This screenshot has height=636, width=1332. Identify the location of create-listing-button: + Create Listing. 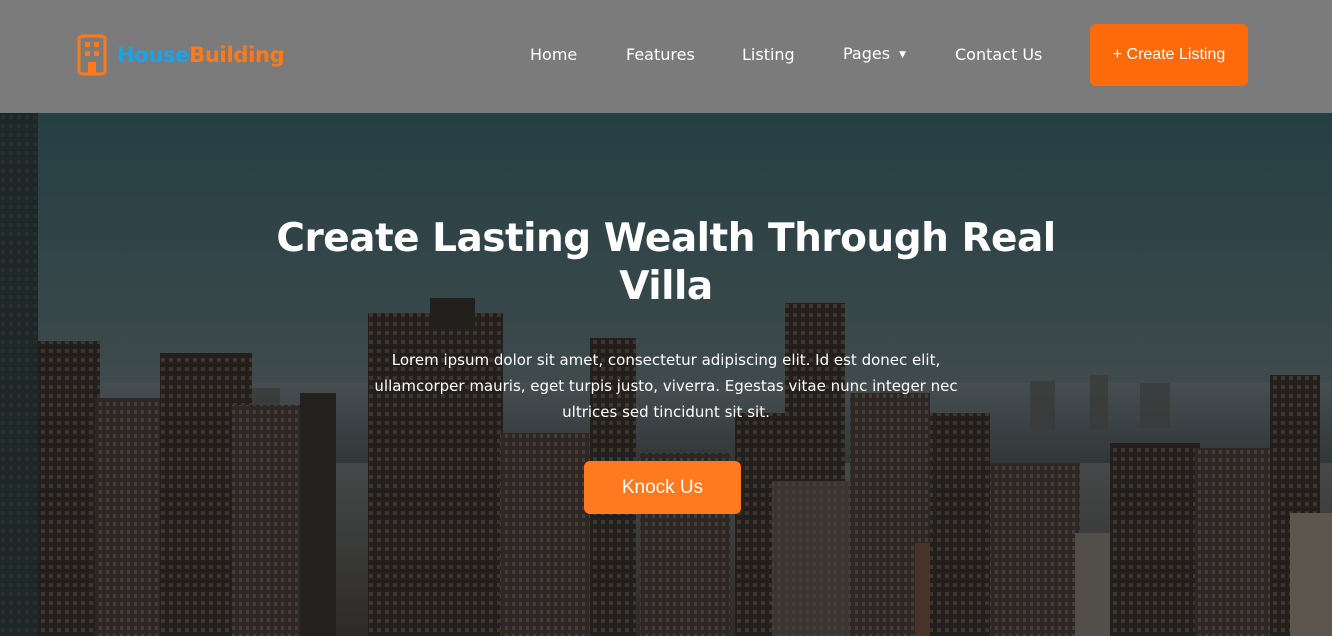
(1169, 55).